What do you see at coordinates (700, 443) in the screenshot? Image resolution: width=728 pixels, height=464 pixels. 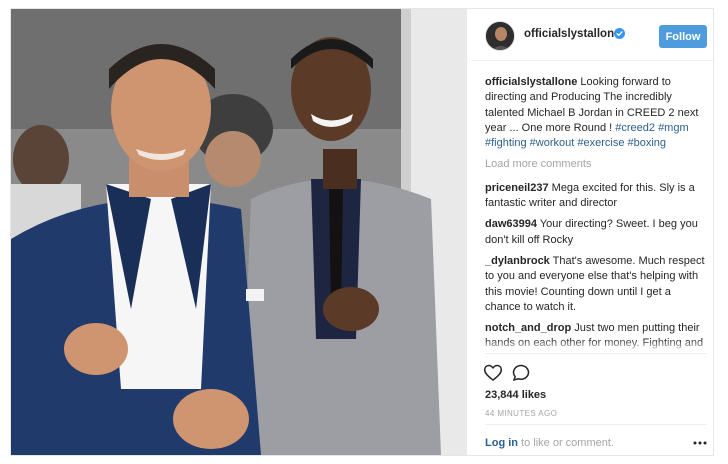 I see `more-options-icon` at bounding box center [700, 443].